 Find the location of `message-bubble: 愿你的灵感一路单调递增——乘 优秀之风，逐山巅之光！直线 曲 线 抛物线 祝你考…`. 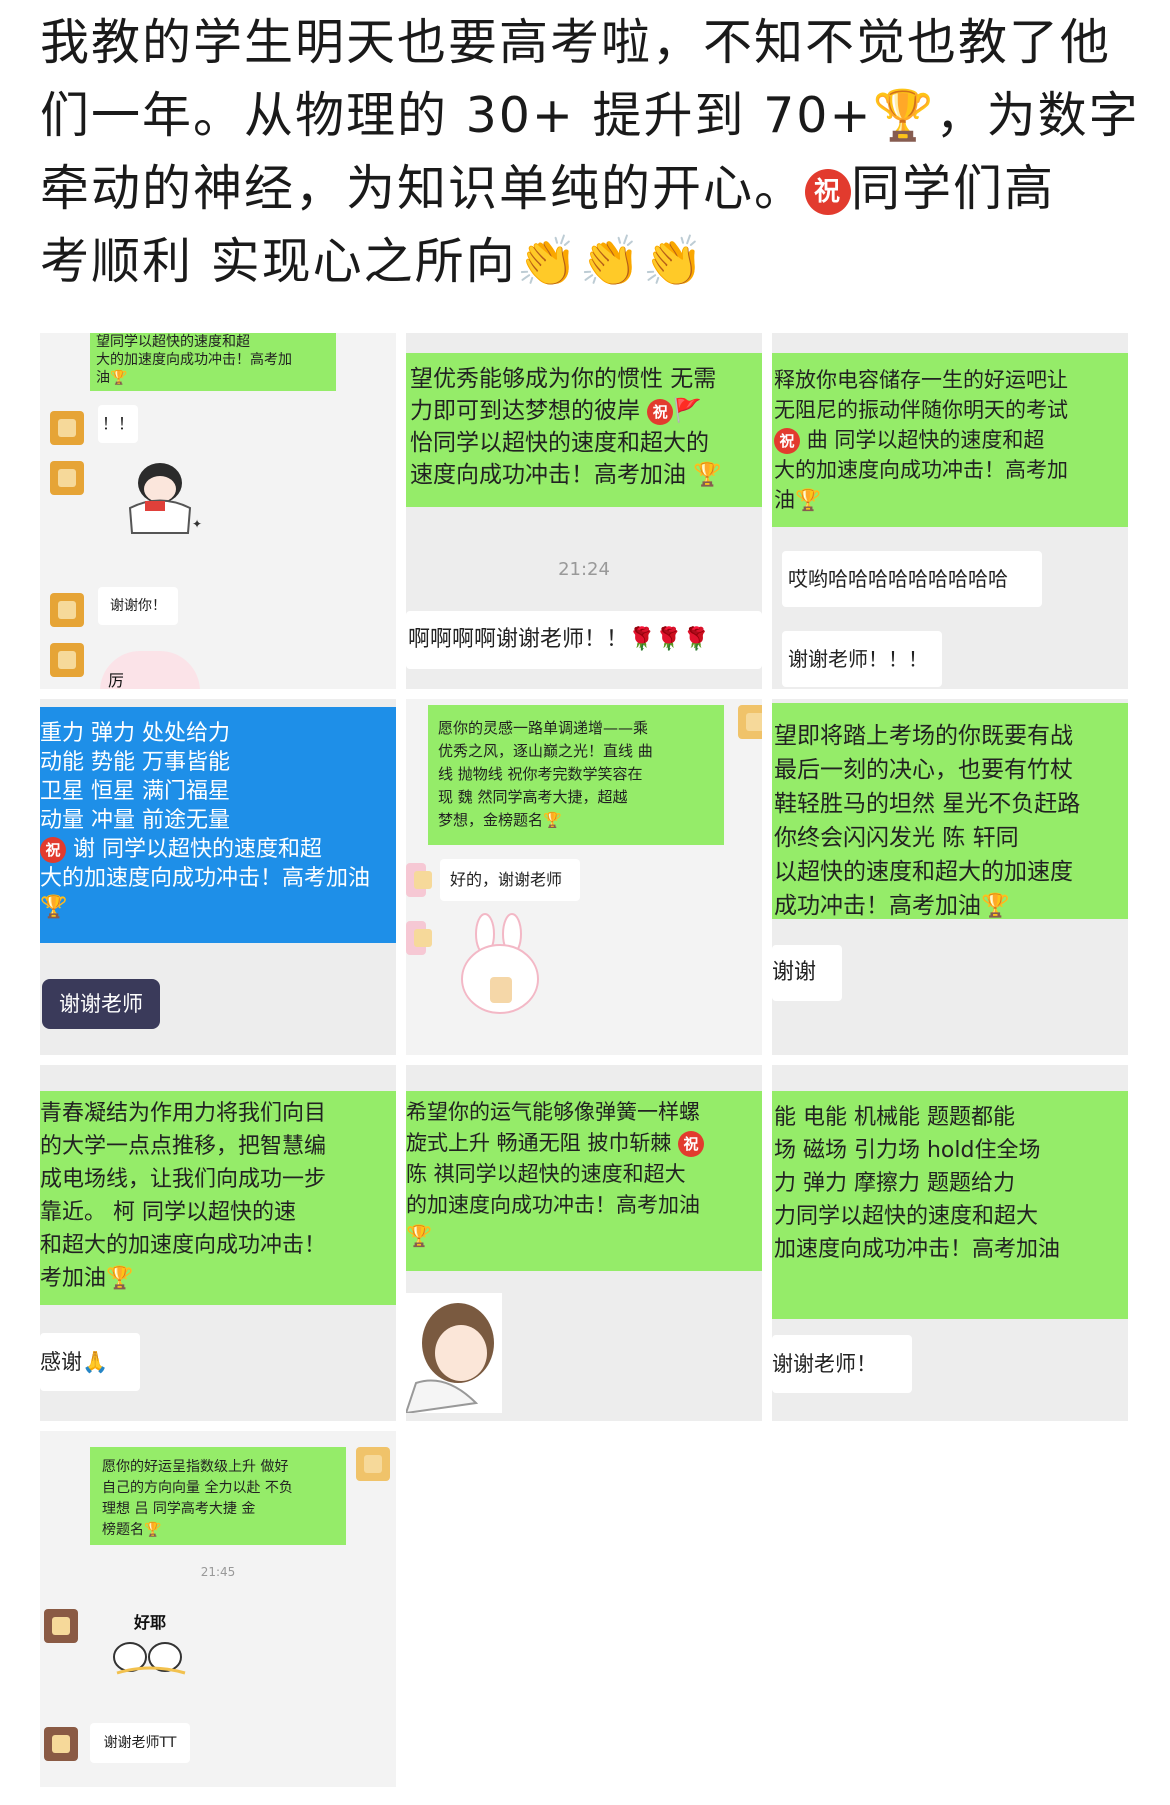

message-bubble: 愿你的灵感一路单调递增——乘 优秀之风，逐山巅之光！直线 曲 线 抛物线 祝你考… is located at coordinates (576, 775).